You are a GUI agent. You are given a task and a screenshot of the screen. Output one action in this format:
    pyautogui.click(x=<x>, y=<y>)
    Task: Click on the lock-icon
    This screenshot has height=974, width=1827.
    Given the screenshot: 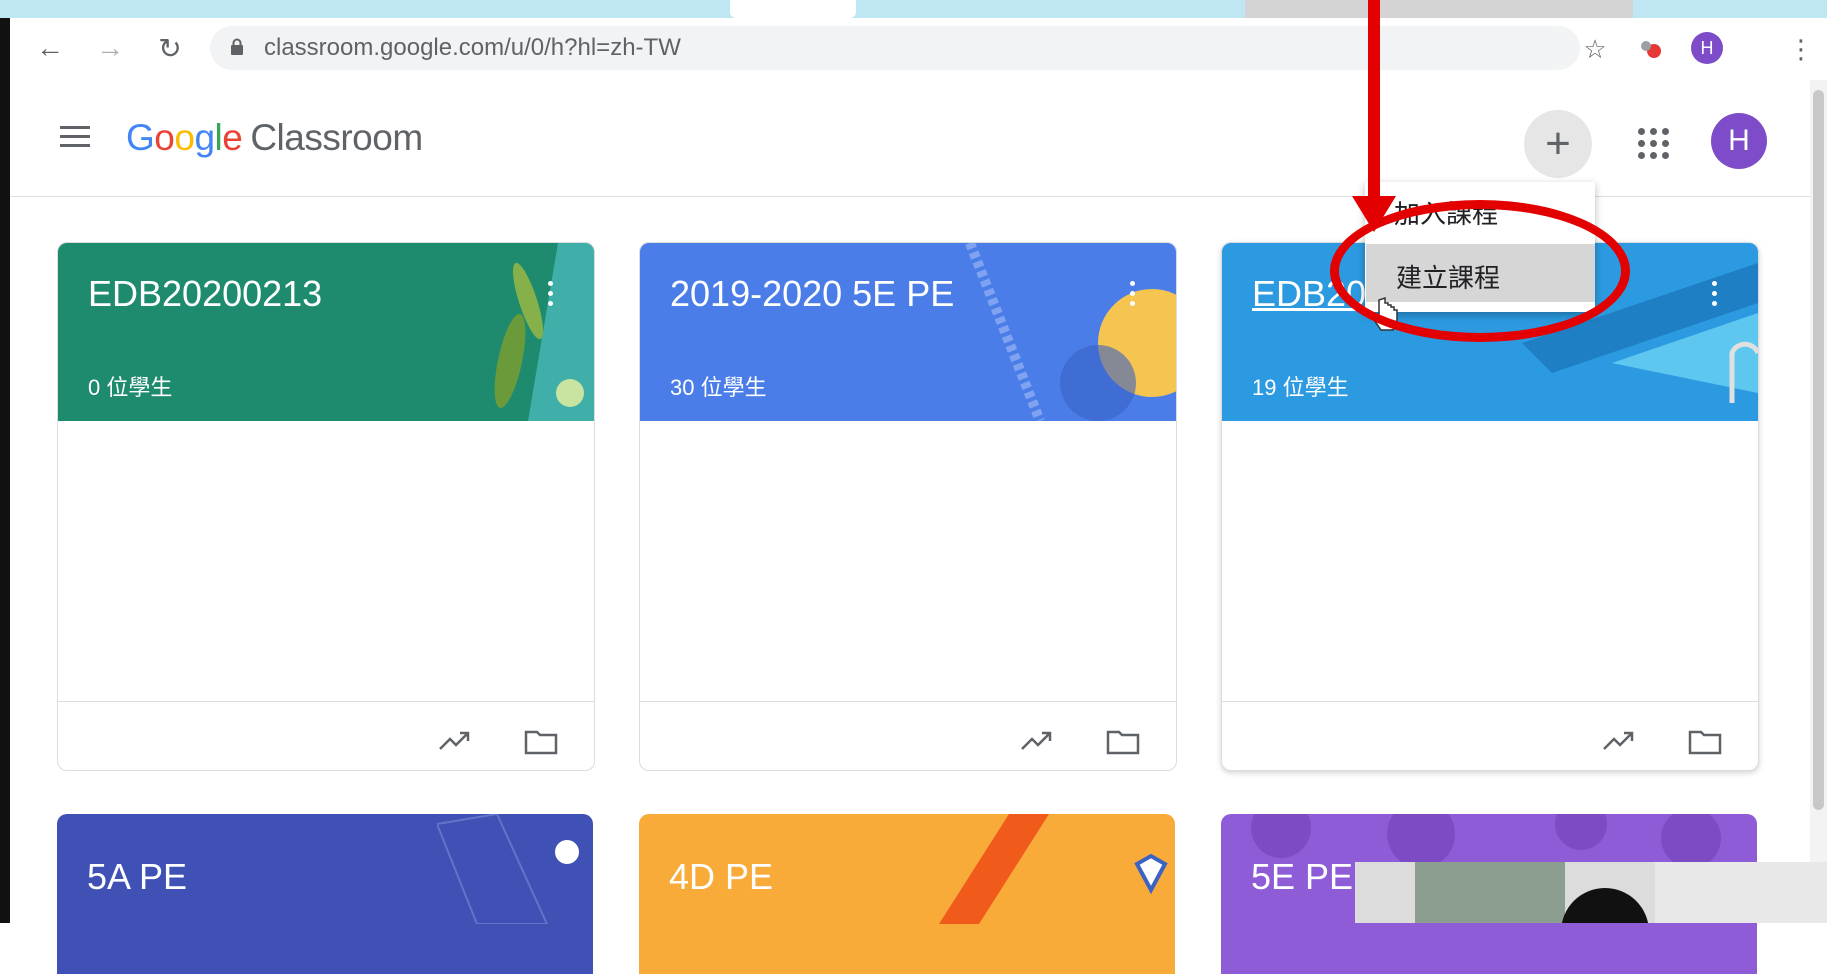 What is the action you would take?
    pyautogui.click(x=237, y=46)
    